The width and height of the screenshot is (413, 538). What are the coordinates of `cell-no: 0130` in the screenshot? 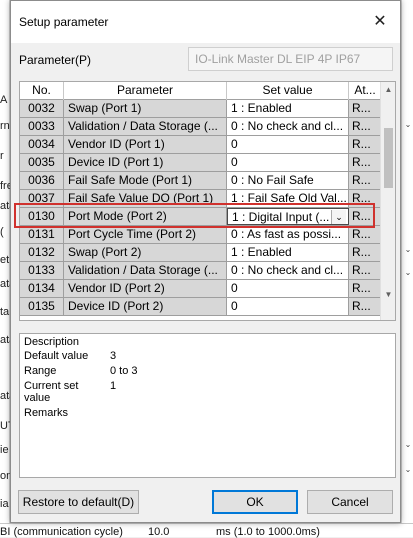 It's located at (42, 216).